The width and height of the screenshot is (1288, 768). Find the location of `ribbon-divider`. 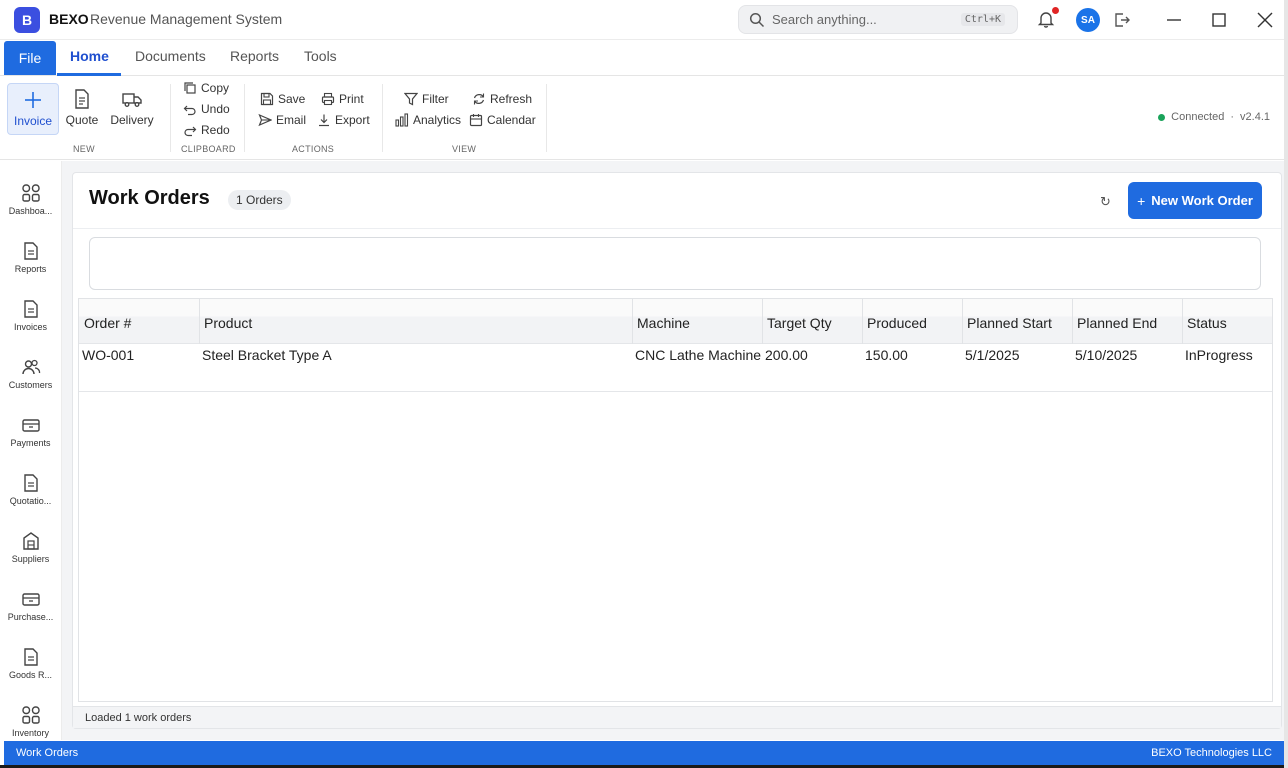

ribbon-divider is located at coordinates (546, 118).